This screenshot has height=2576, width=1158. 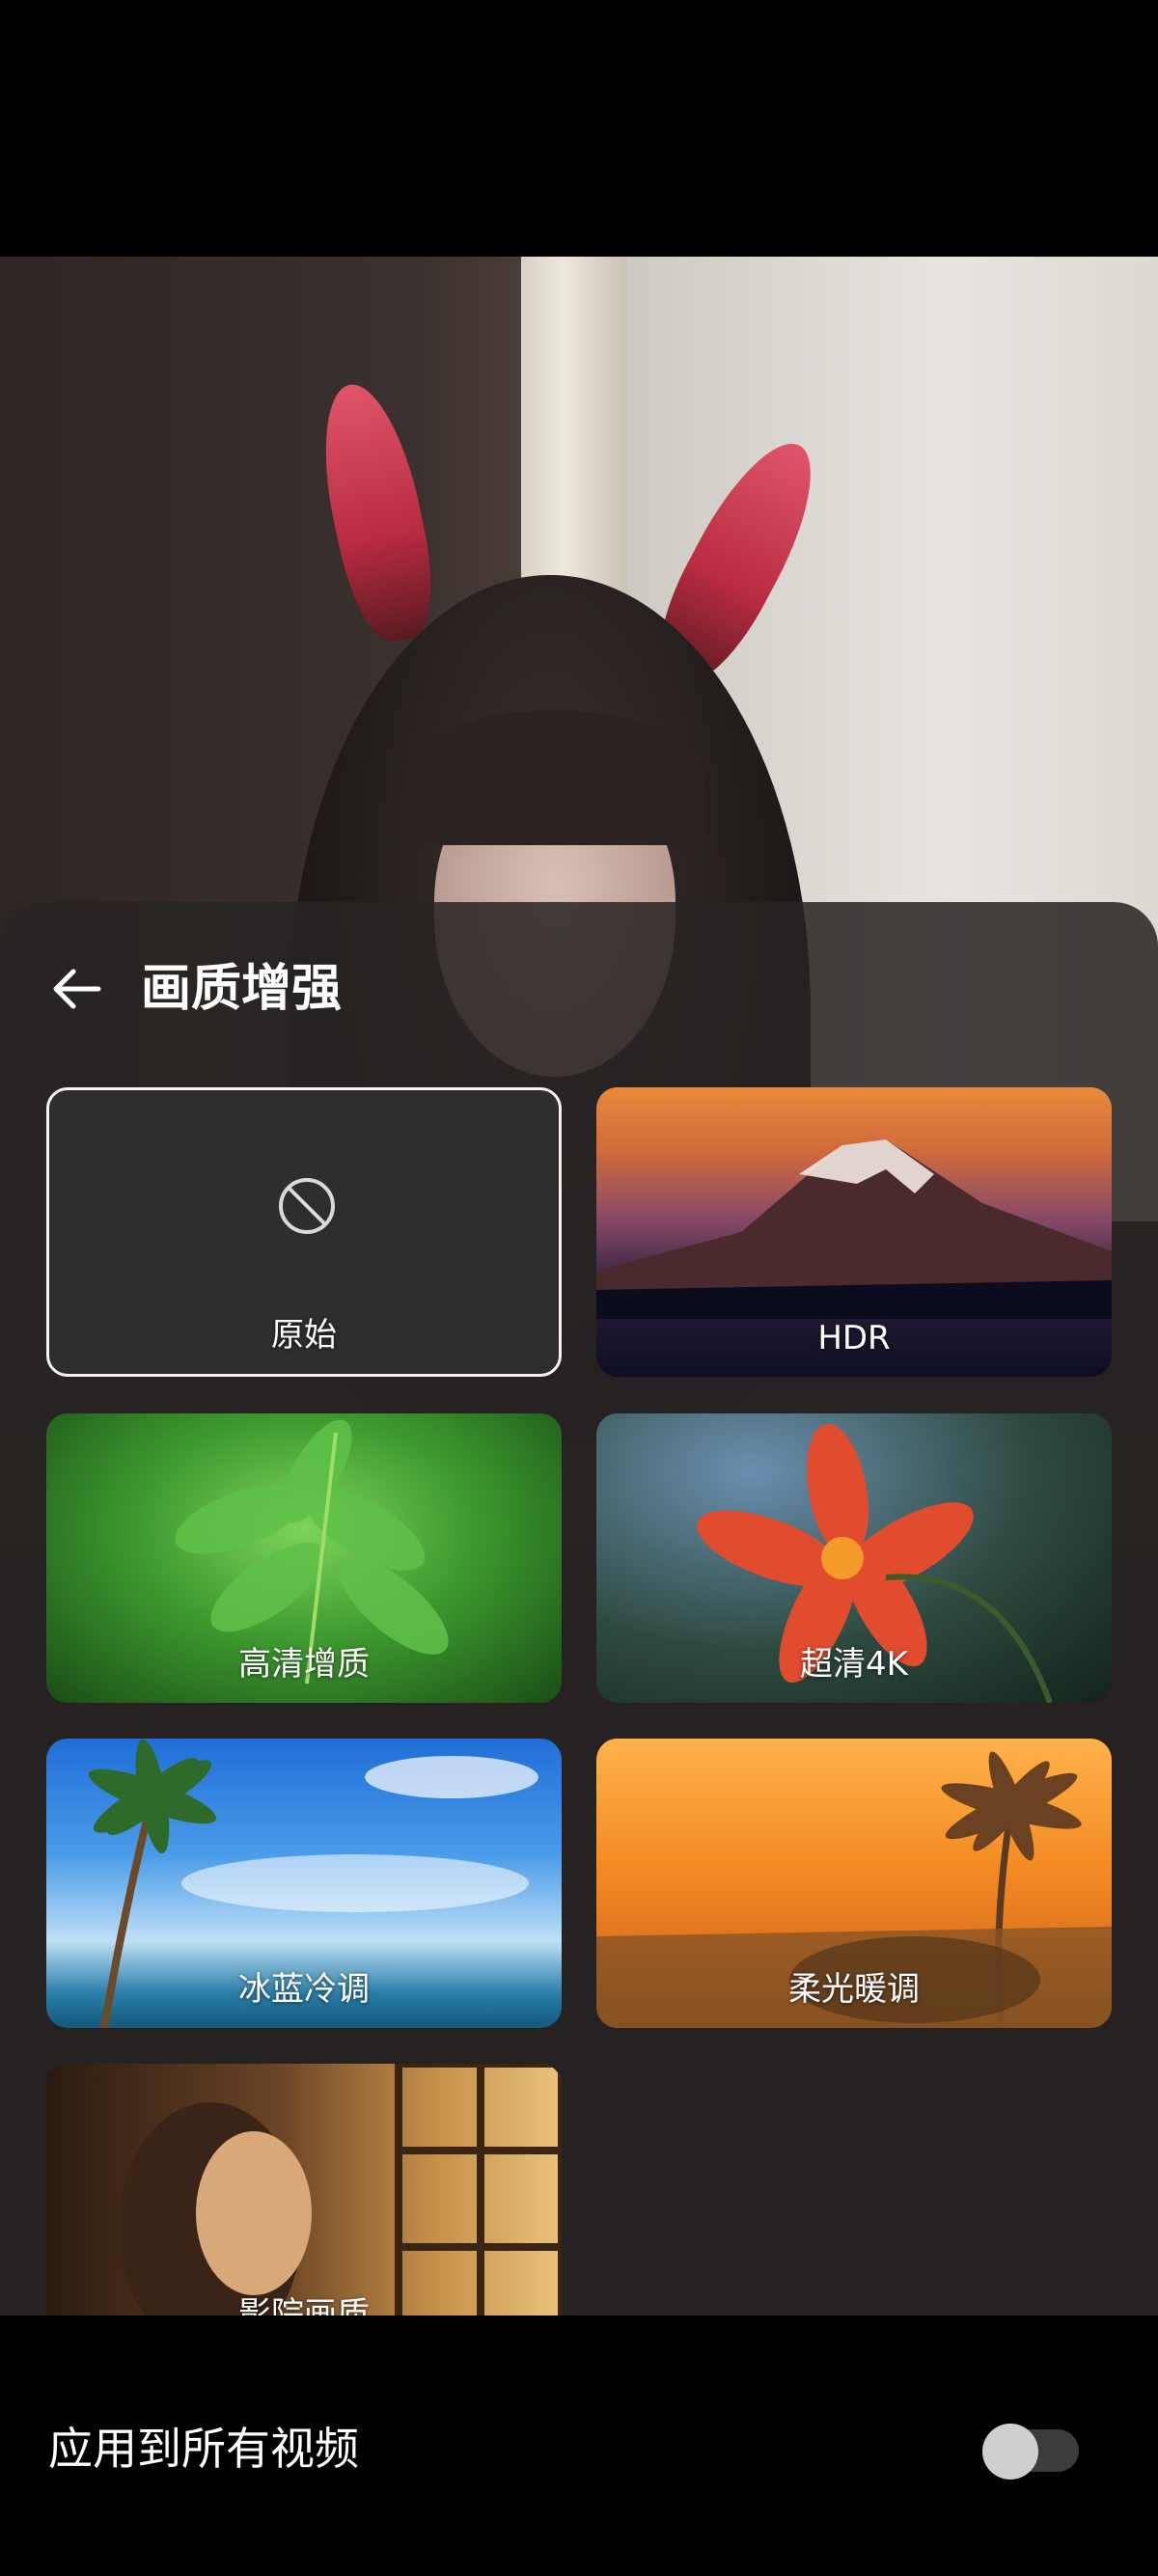 I want to click on toggle-knob, so click(x=1010, y=2452).